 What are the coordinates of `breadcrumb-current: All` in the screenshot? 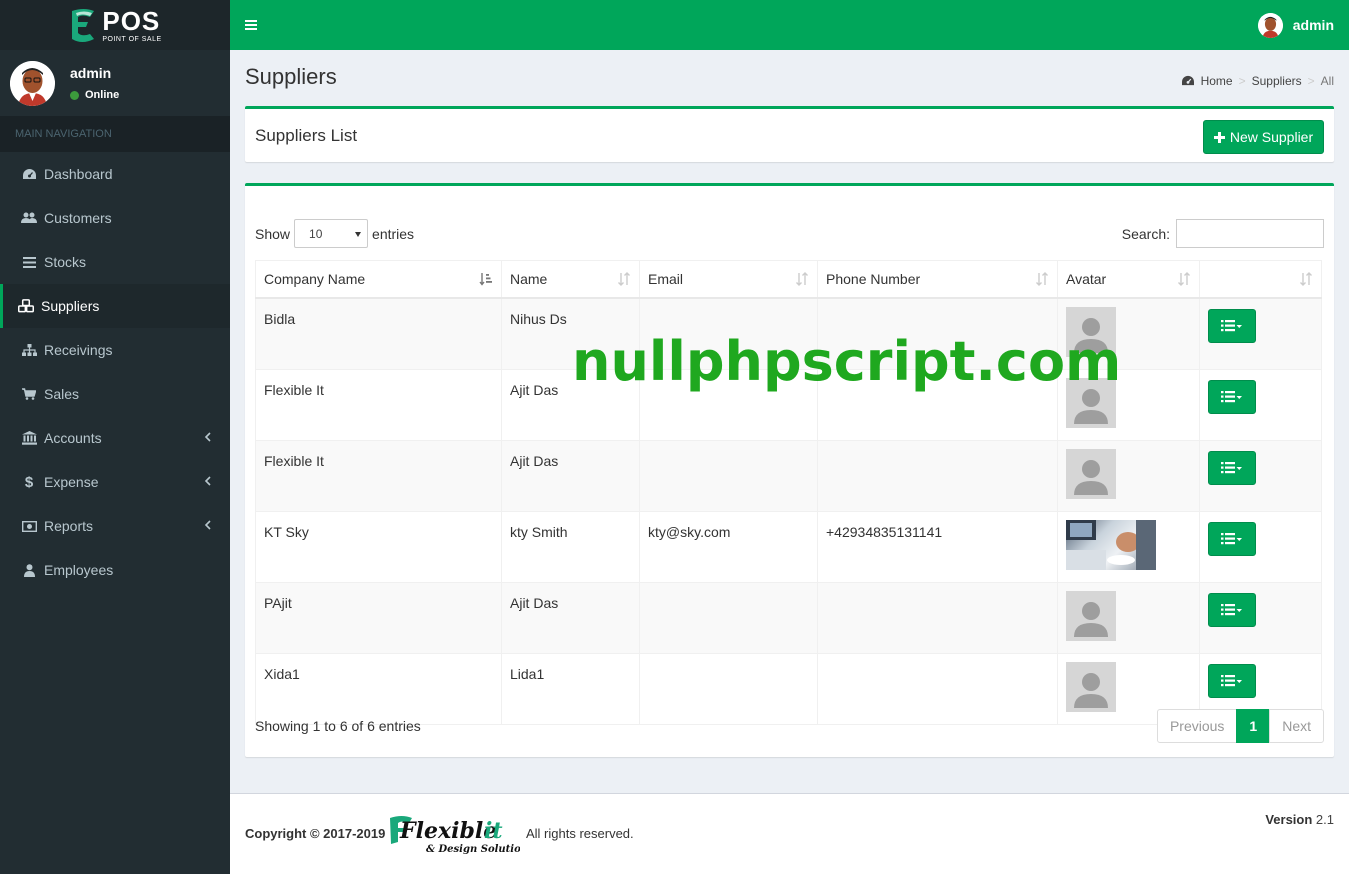 It's located at (1327, 81).